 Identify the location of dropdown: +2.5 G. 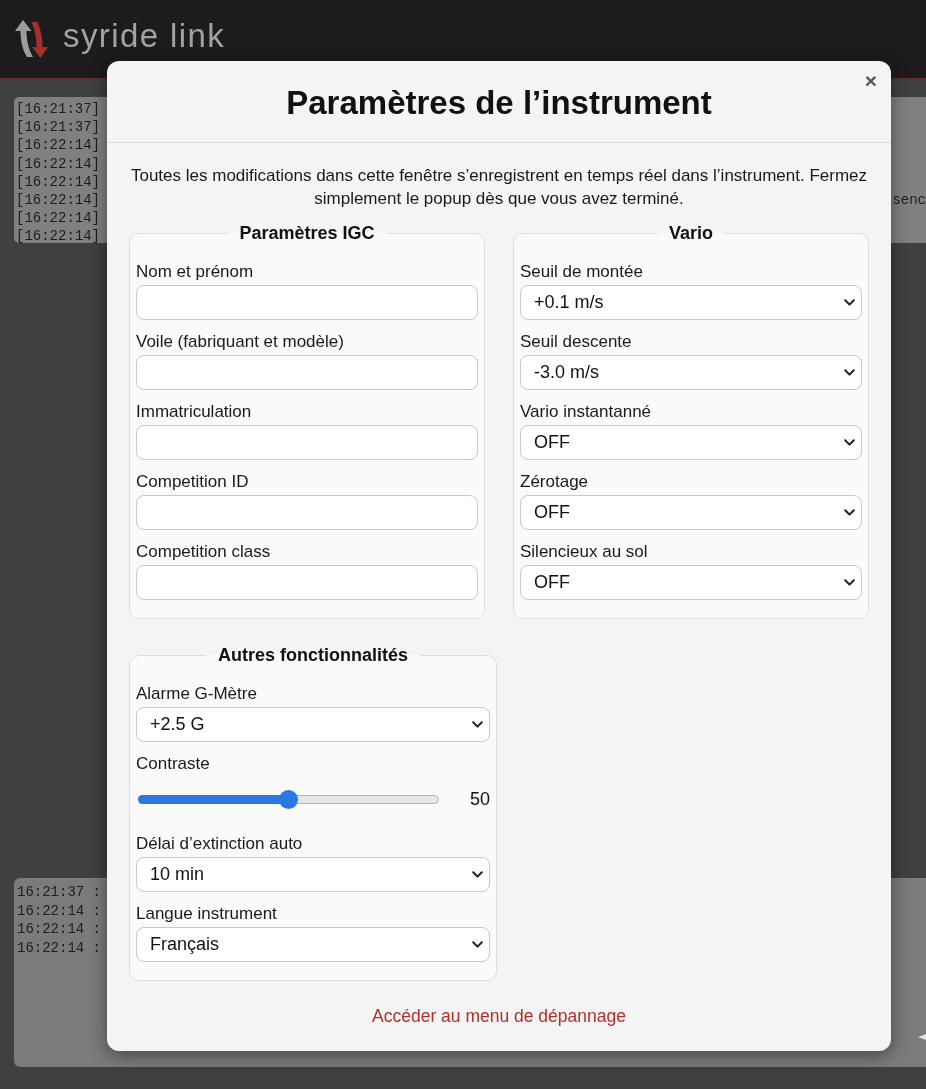
(313, 724).